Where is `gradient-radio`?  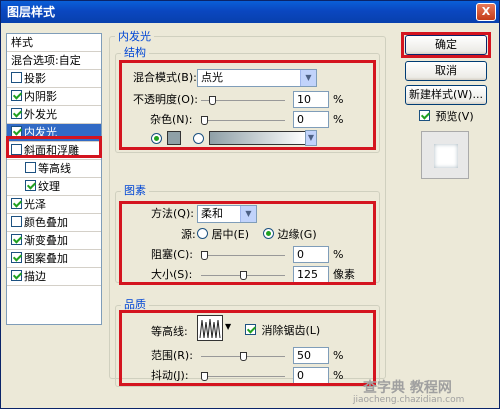 gradient-radio is located at coordinates (198, 139).